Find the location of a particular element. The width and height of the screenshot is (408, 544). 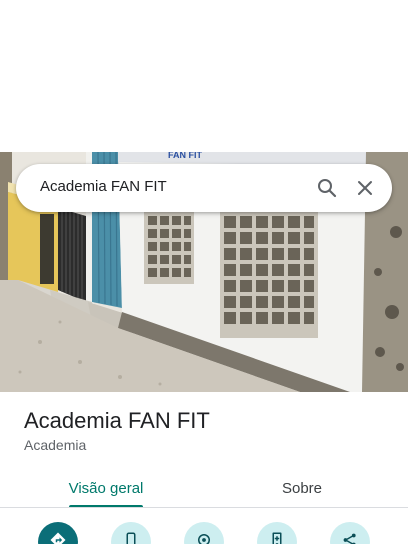

save-button is located at coordinates (277, 533).